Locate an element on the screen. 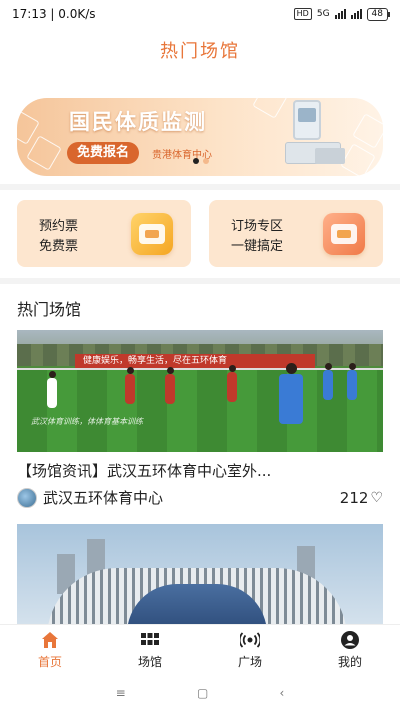  banner-title: 国民体质监测 is located at coordinates (138, 122).